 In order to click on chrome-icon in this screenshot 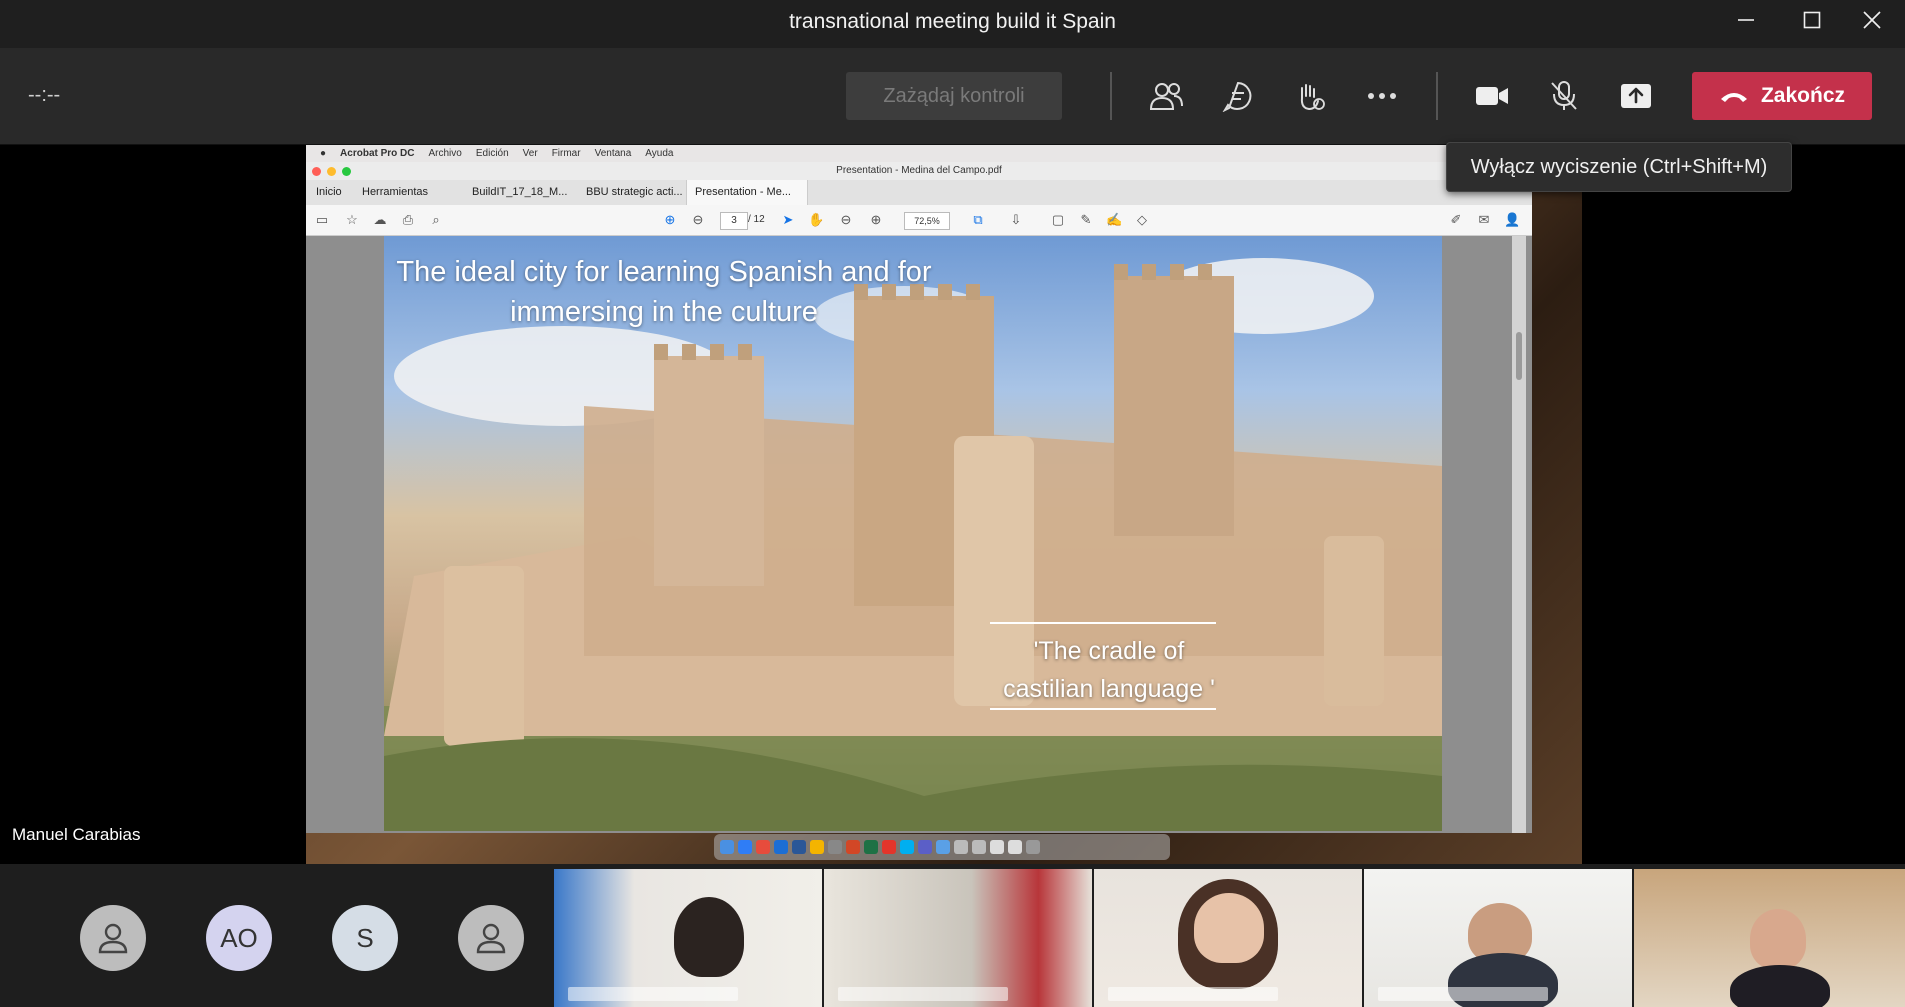, I will do `click(817, 847)`.